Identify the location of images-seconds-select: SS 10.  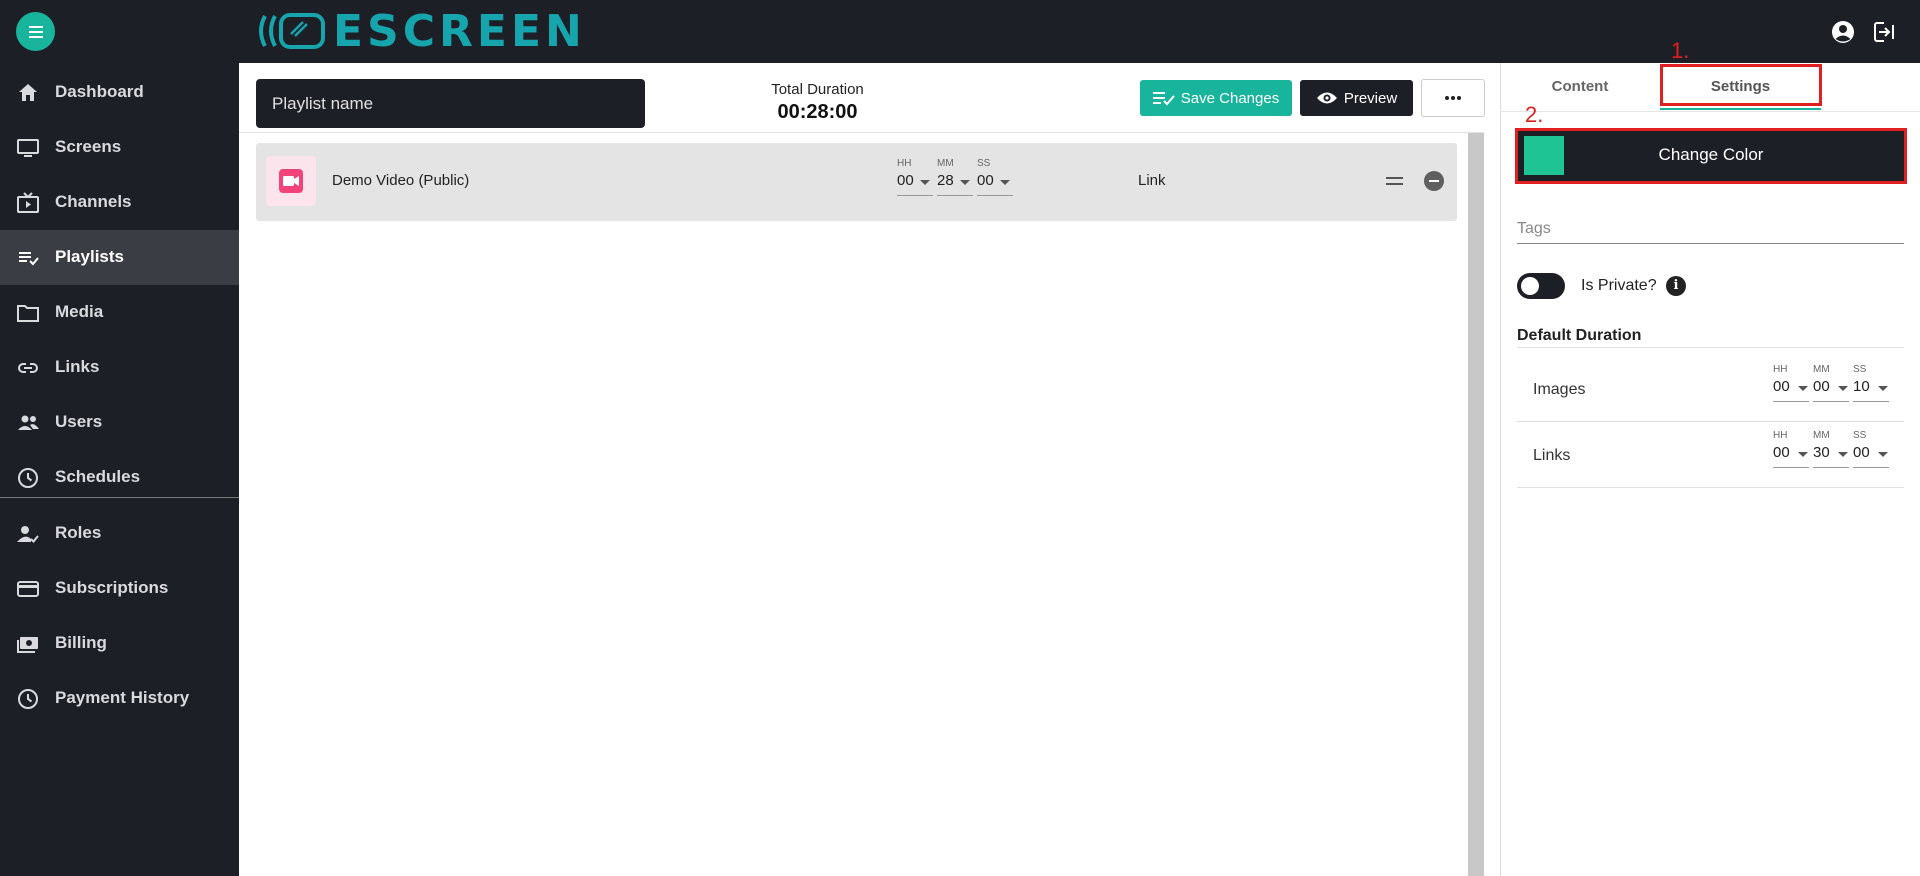
(1871, 384).